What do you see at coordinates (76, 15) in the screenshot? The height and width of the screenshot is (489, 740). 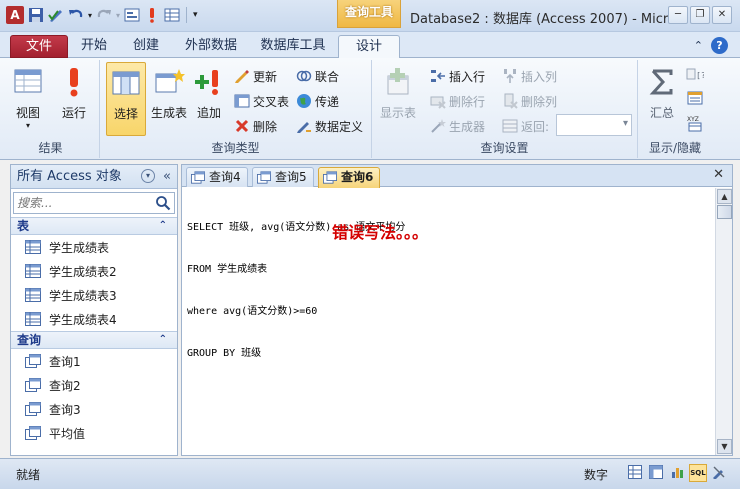 I see `undo-icon` at bounding box center [76, 15].